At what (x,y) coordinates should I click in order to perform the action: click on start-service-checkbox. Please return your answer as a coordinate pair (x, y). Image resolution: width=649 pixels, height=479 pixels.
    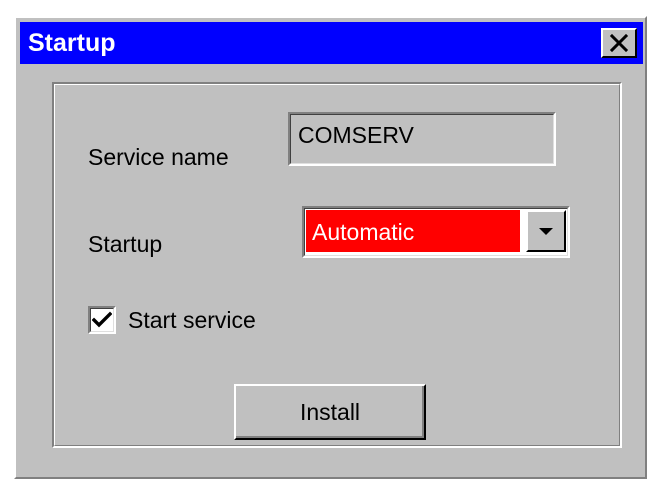
    Looking at the image, I should click on (102, 320).